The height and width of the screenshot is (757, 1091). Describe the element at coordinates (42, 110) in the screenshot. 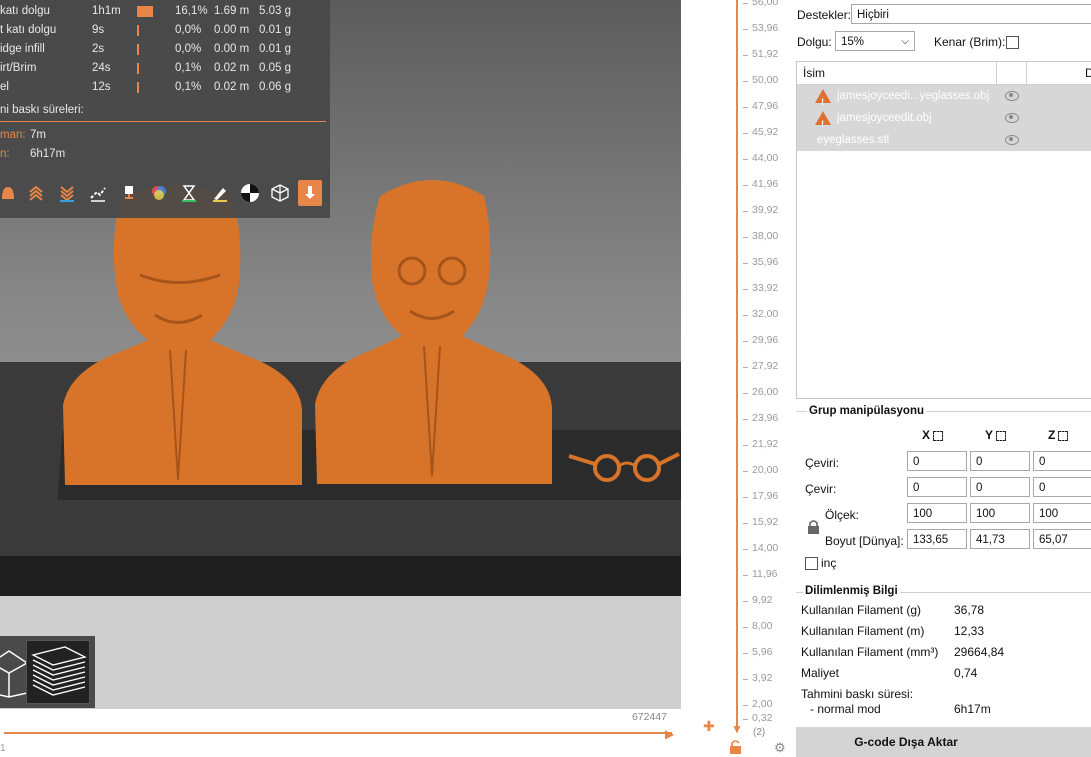

I see `estimate-title: ni baskı süreleri:` at that location.